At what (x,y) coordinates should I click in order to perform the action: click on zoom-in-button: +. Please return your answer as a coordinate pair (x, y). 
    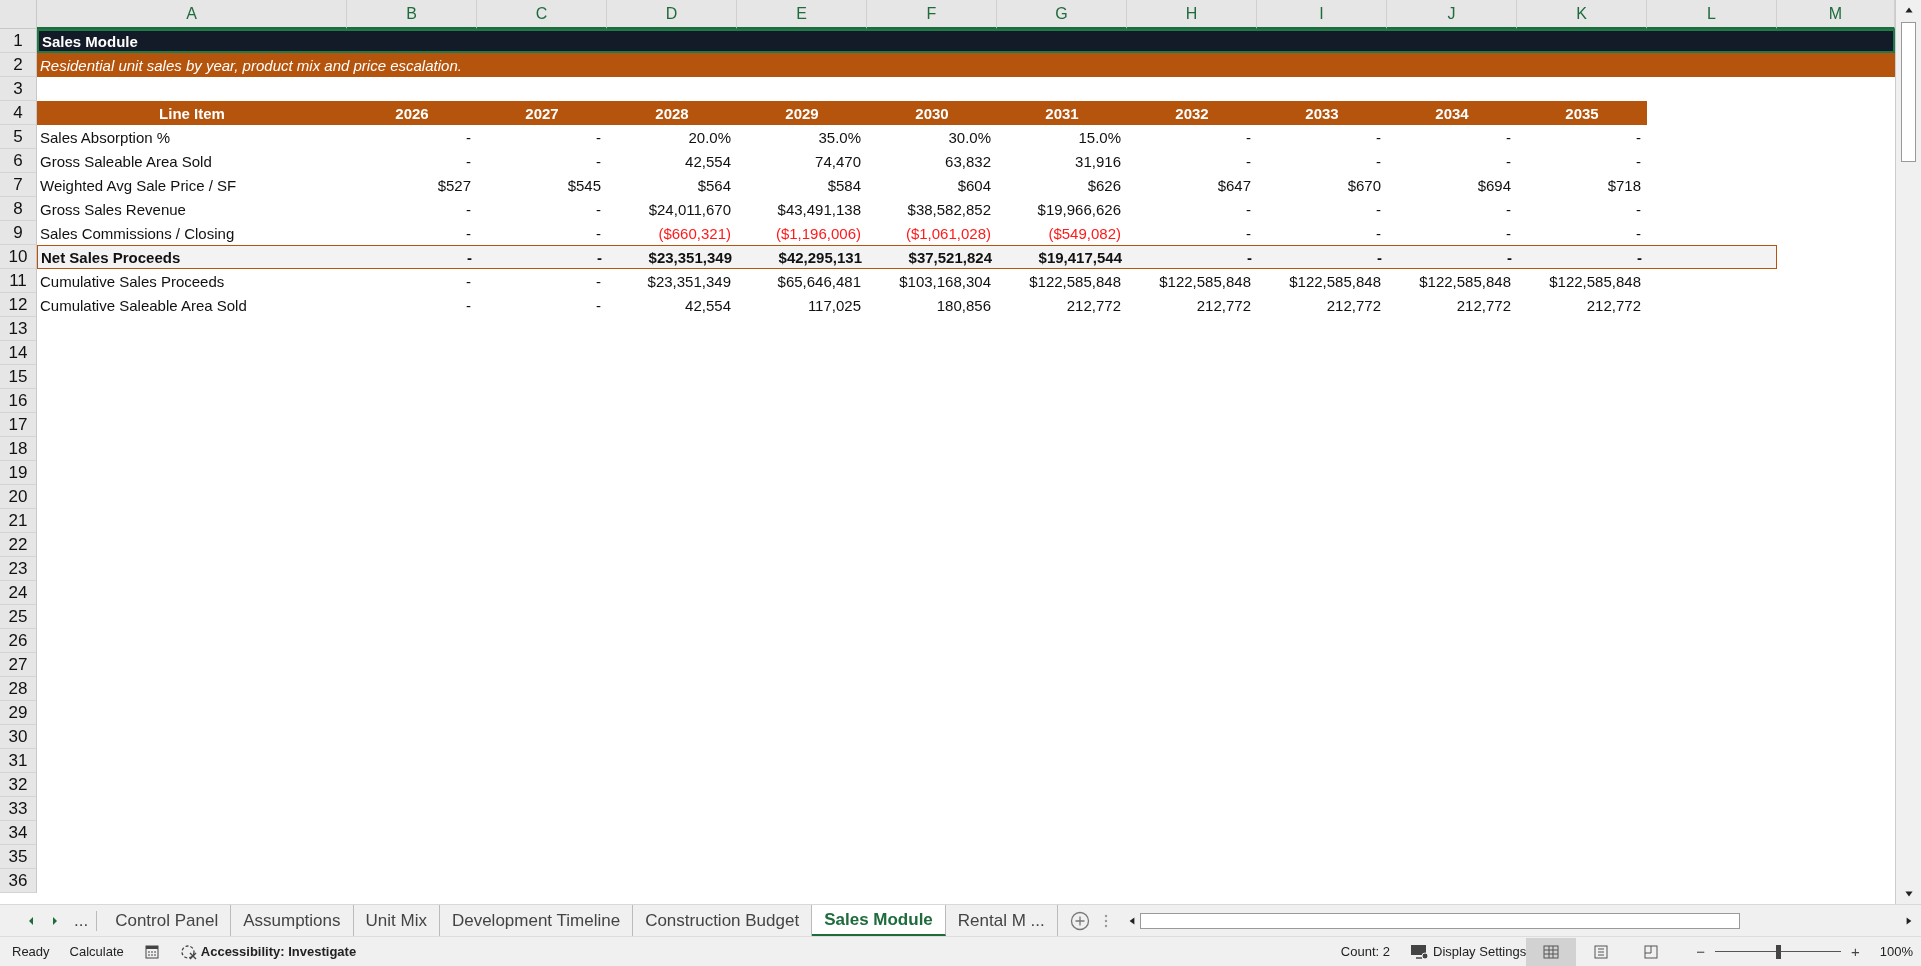
    Looking at the image, I should click on (1855, 951).